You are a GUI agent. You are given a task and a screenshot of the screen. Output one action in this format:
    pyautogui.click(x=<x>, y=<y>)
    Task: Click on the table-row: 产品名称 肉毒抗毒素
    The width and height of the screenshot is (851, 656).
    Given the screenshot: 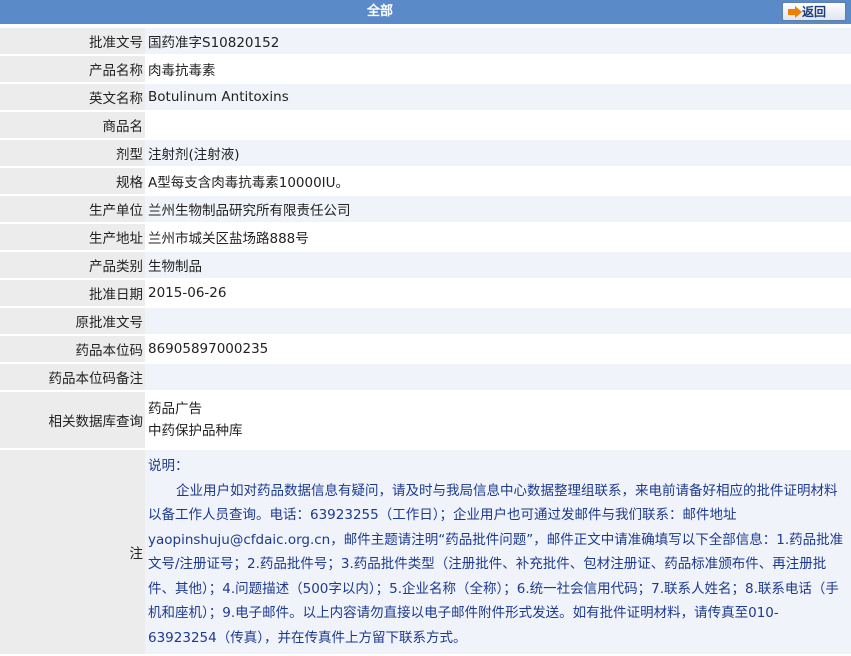 What is the action you would take?
    pyautogui.click(x=425, y=69)
    